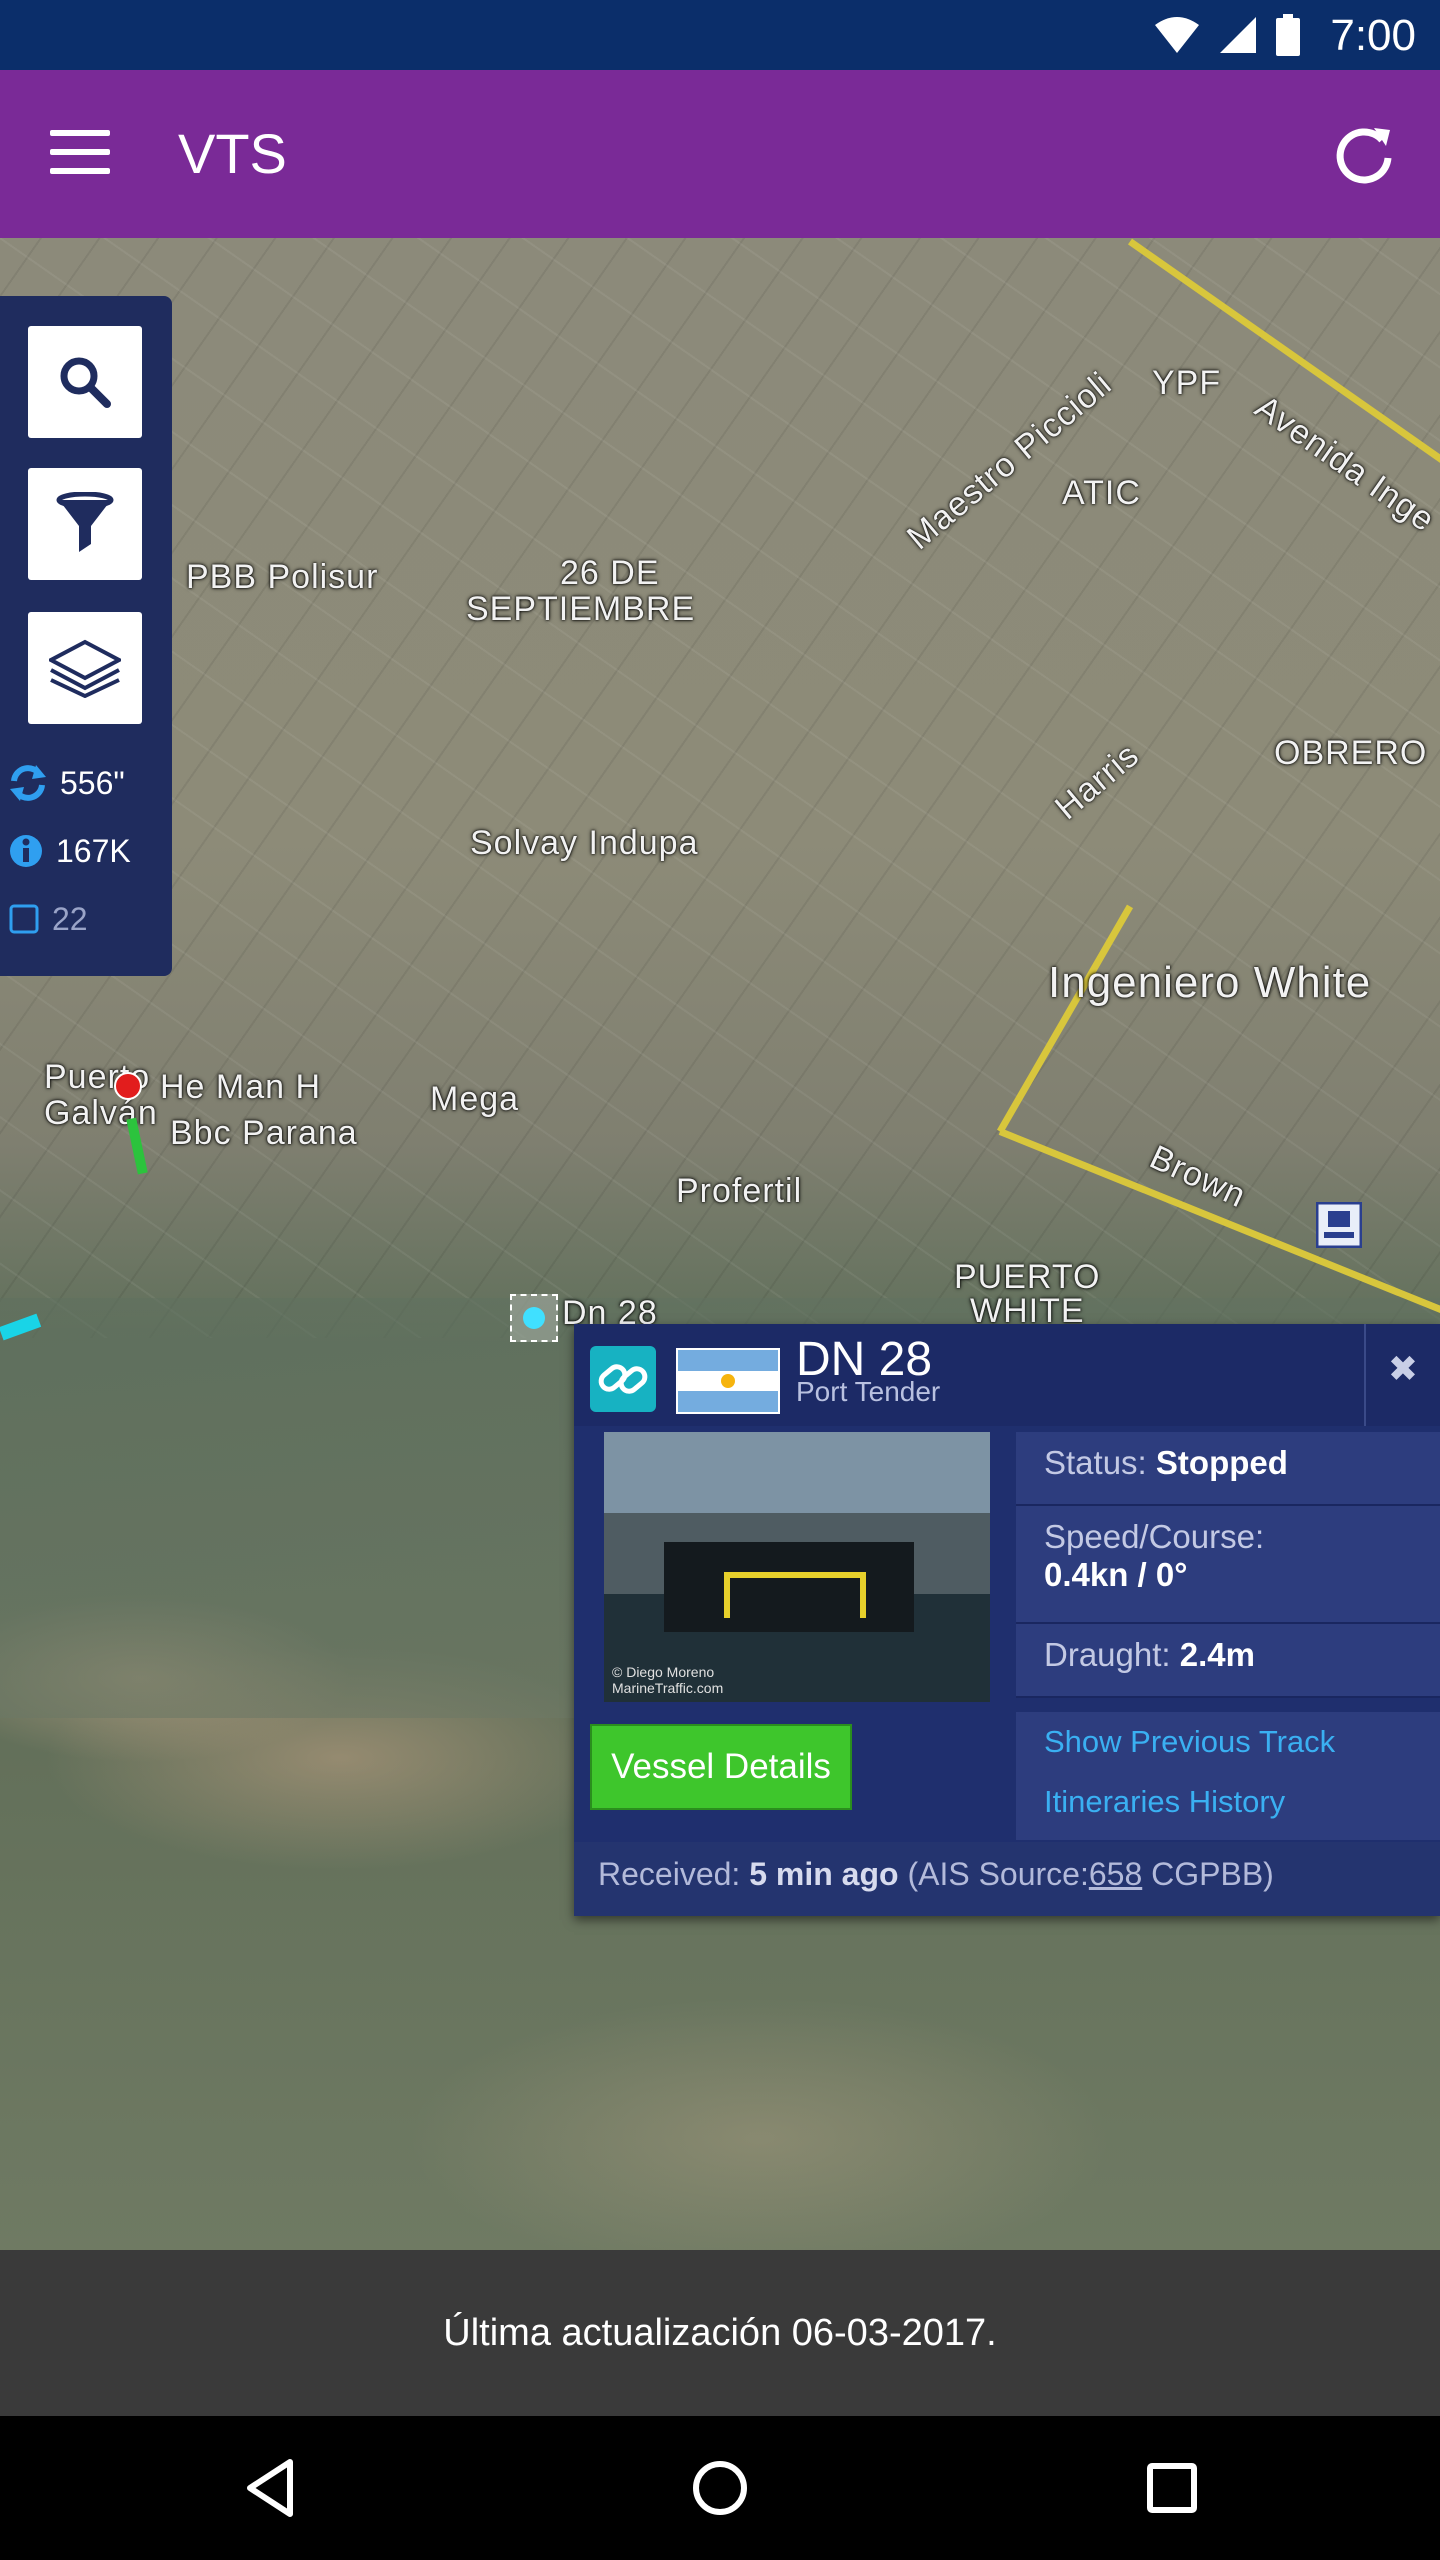 This screenshot has height=2560, width=1440. I want to click on source-prefix: (AIS Source:, so click(998, 1874).